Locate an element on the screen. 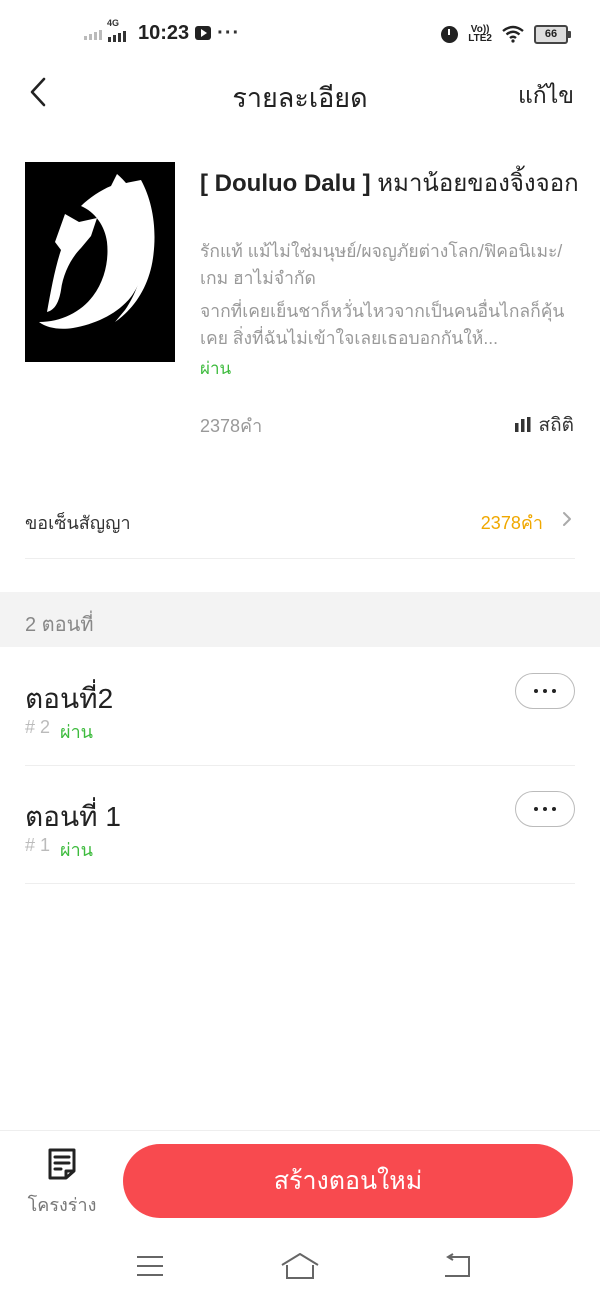 The width and height of the screenshot is (600, 1300). volte-indicator: Vo)) LTE2 is located at coordinates (480, 34).